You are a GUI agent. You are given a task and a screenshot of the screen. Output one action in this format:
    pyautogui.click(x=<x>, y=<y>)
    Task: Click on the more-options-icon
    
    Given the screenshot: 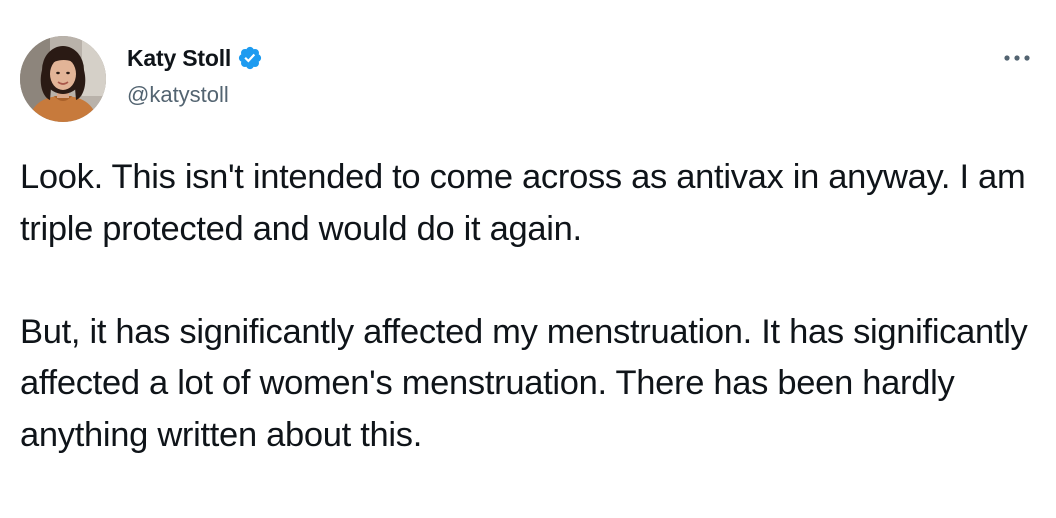 What is the action you would take?
    pyautogui.click(x=1017, y=58)
    